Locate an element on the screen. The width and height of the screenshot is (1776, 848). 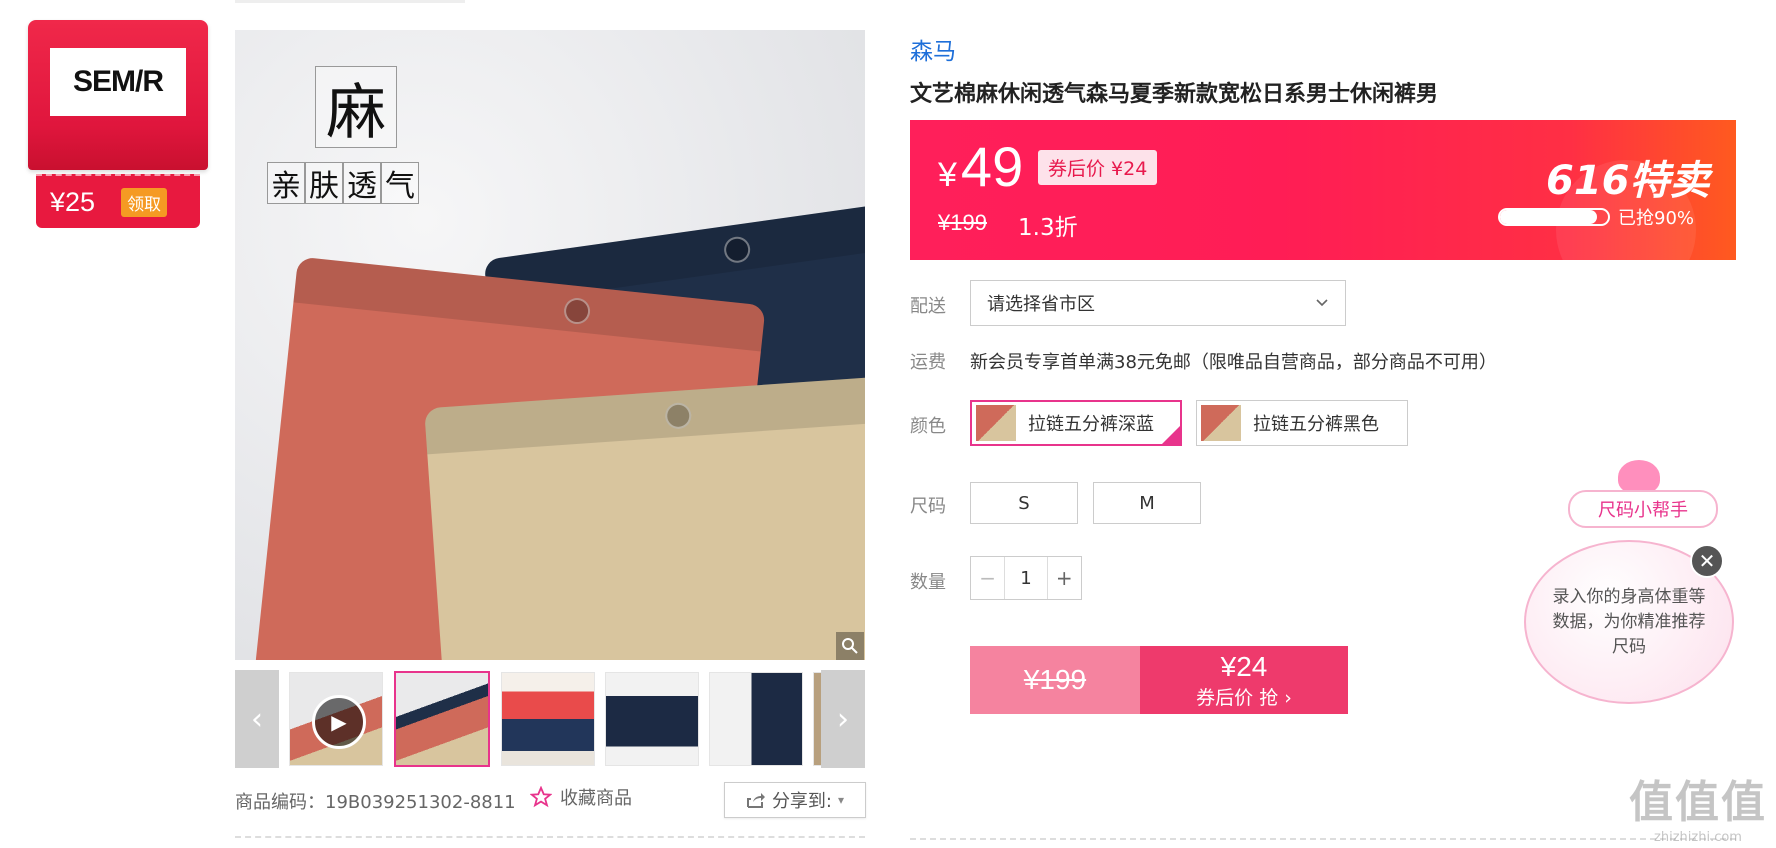
share-icon is located at coordinates (755, 800).